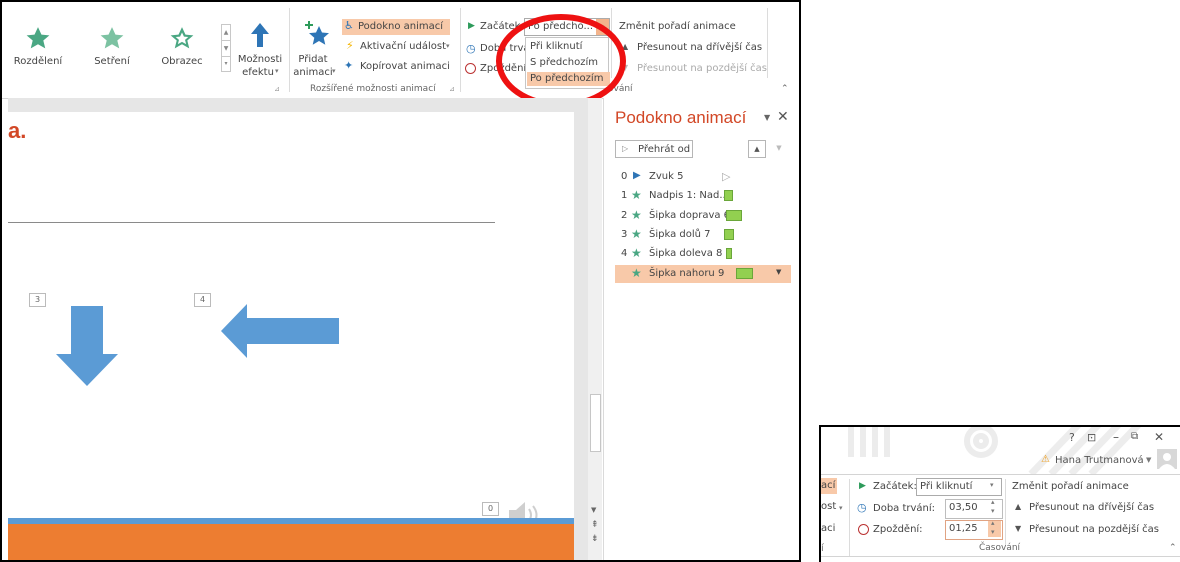 The height and width of the screenshot is (562, 1180). Describe the element at coordinates (1072, 437) in the screenshot. I see `help-icon: ?` at that location.